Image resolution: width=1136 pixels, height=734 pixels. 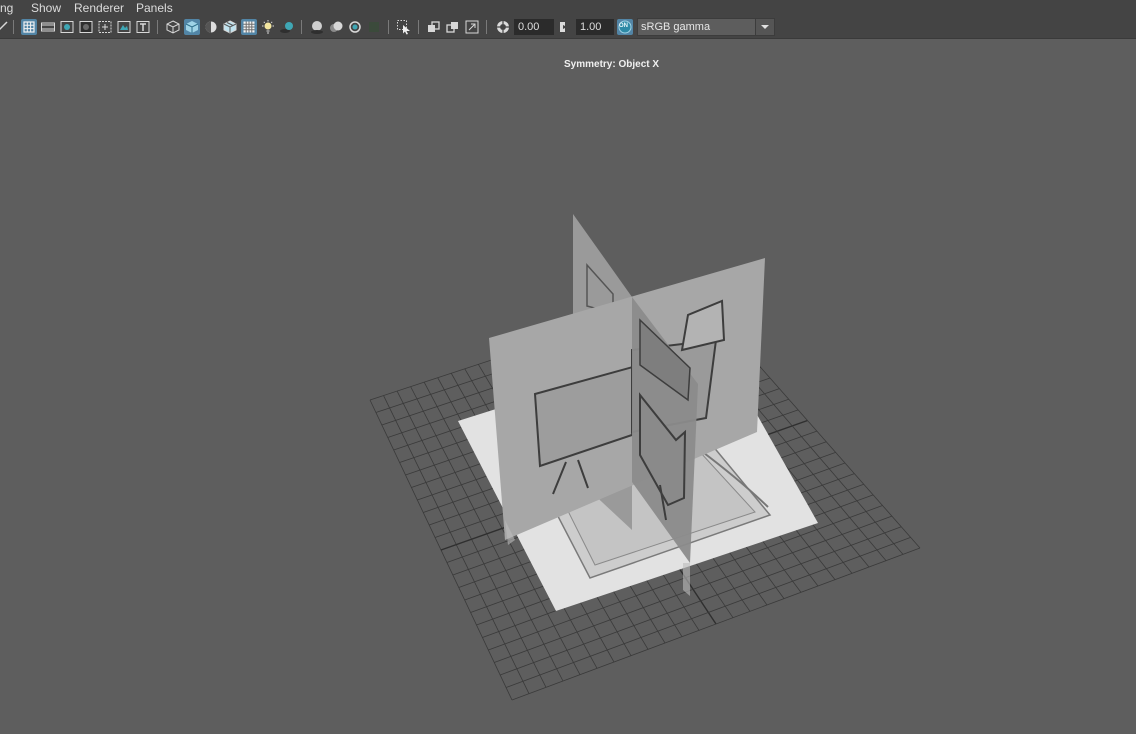 I want to click on grid-icon, so click(x=29, y=27).